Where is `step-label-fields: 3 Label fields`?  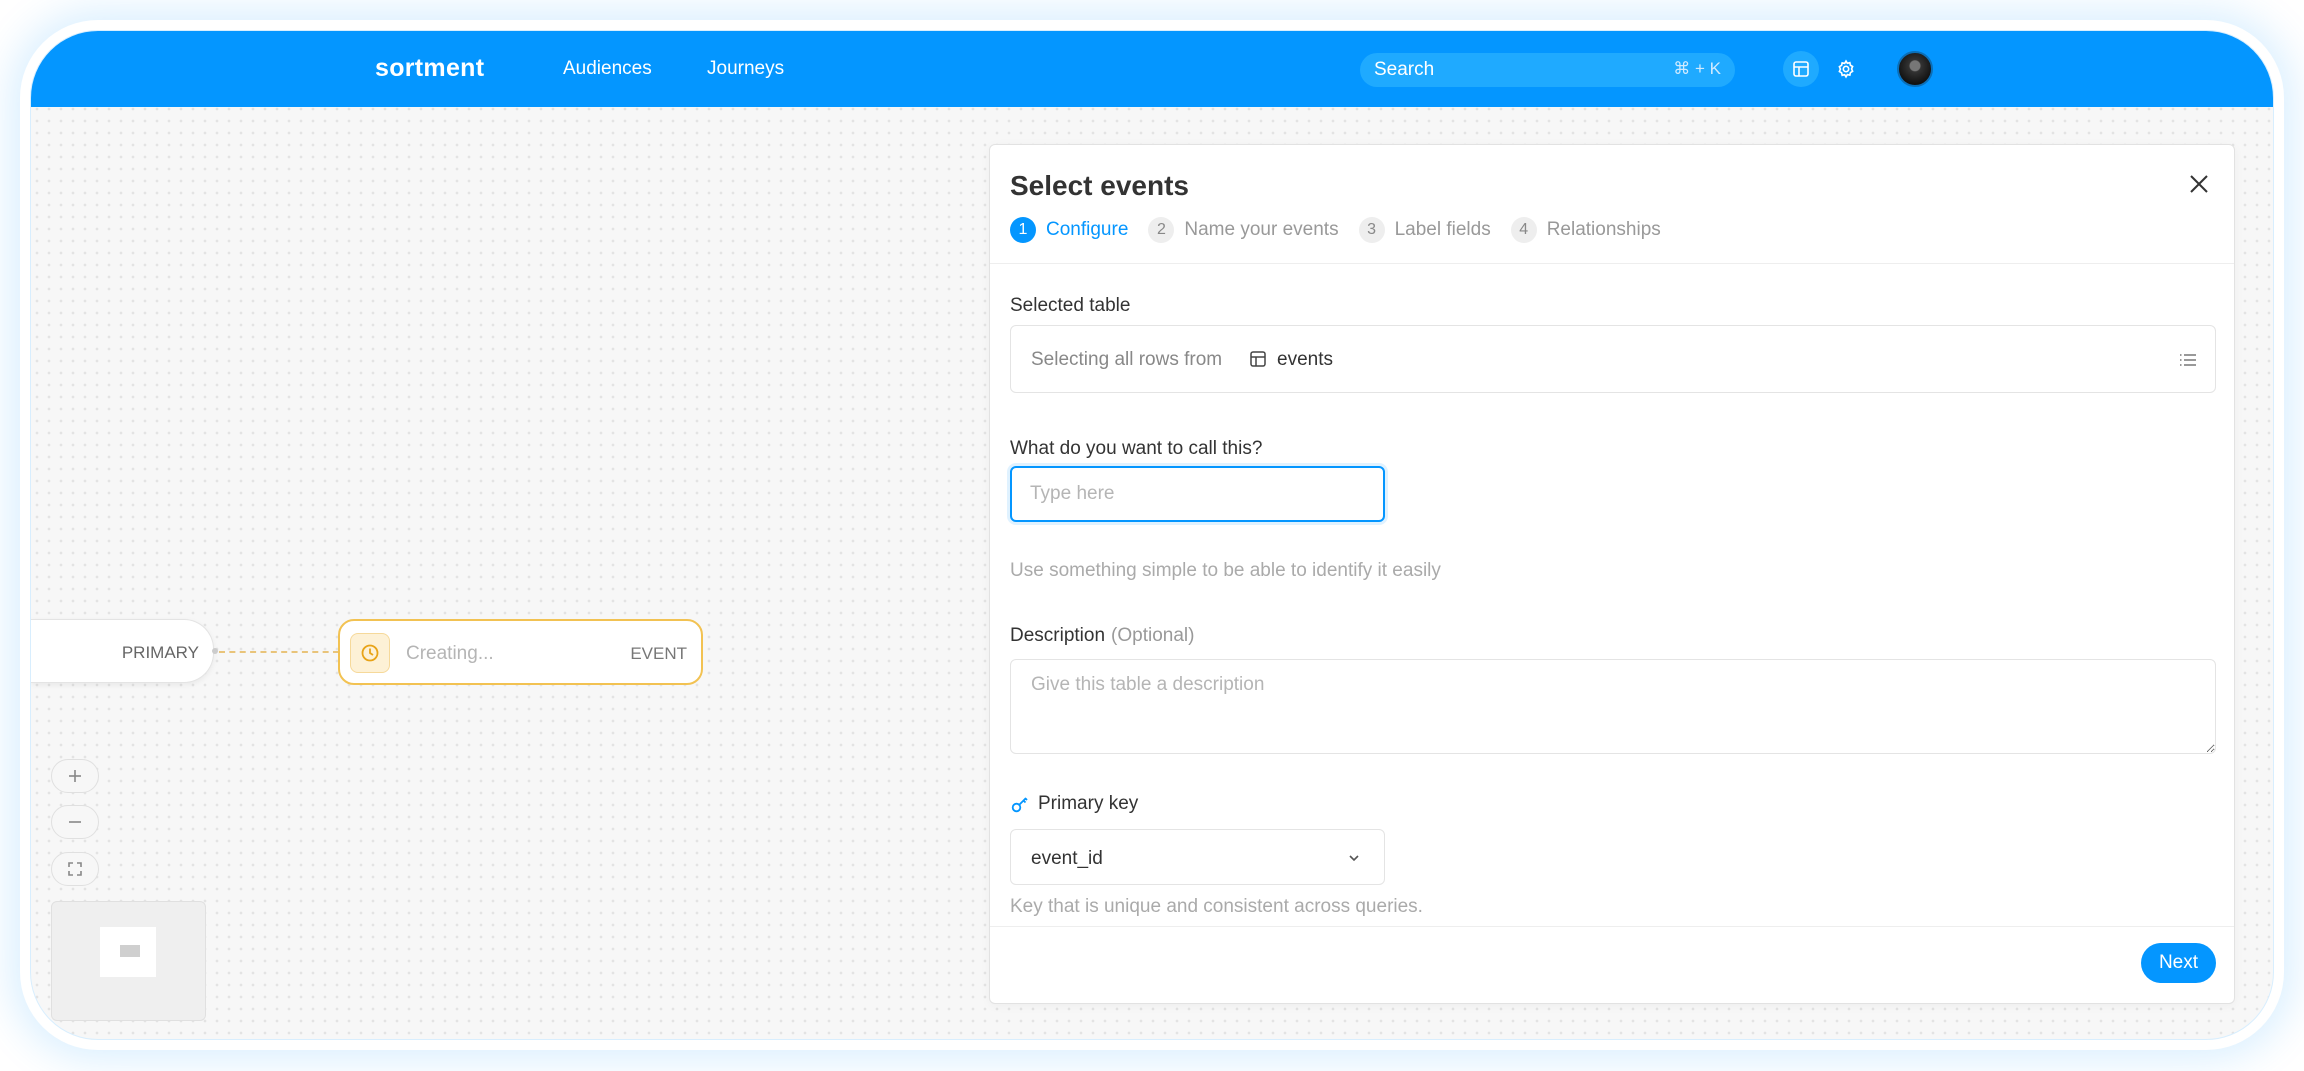
step-label-fields: 3 Label fields is located at coordinates (1424, 230).